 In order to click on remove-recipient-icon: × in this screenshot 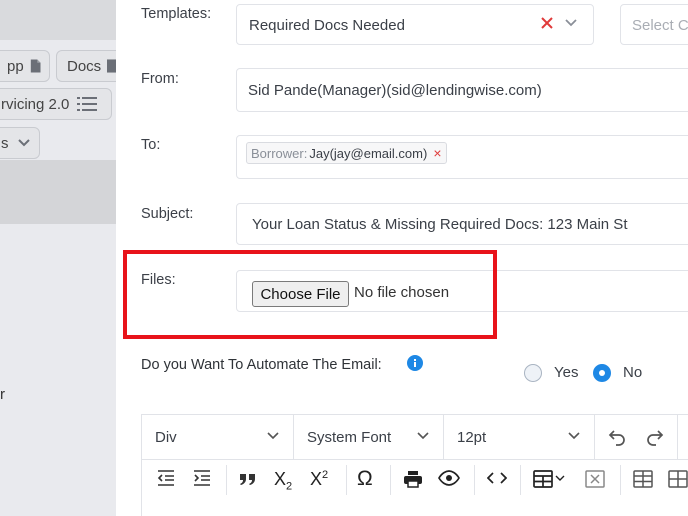, I will do `click(437, 153)`.